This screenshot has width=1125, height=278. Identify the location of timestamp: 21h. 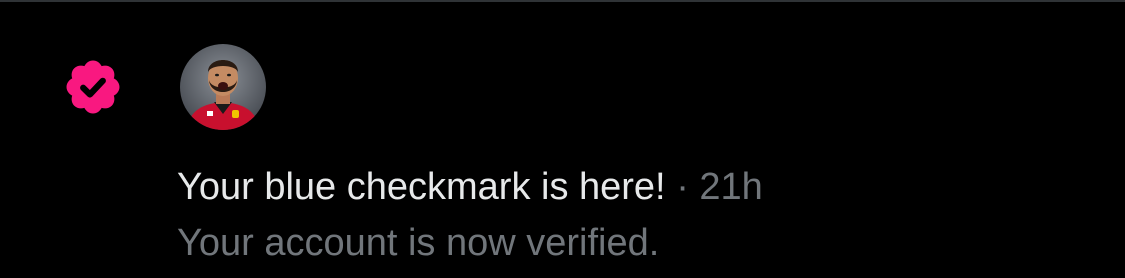
(730, 187).